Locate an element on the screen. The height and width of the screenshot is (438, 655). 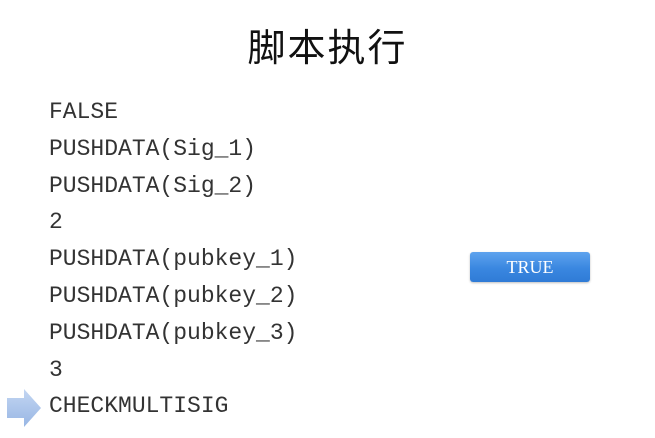
script-line-pushdata-pubkey-1: PUSHDATA(pubkey_1) is located at coordinates (173, 259).